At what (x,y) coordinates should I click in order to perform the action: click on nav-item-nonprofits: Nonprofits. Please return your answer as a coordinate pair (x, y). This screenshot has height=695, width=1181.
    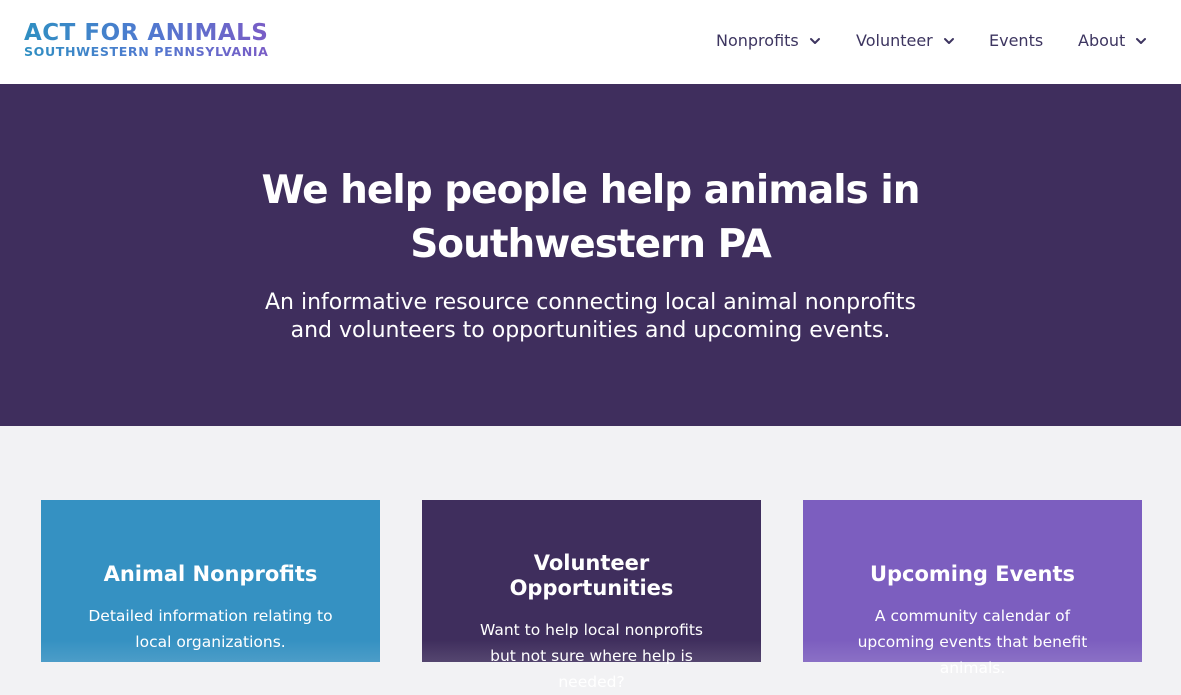
    Looking at the image, I should click on (768, 40).